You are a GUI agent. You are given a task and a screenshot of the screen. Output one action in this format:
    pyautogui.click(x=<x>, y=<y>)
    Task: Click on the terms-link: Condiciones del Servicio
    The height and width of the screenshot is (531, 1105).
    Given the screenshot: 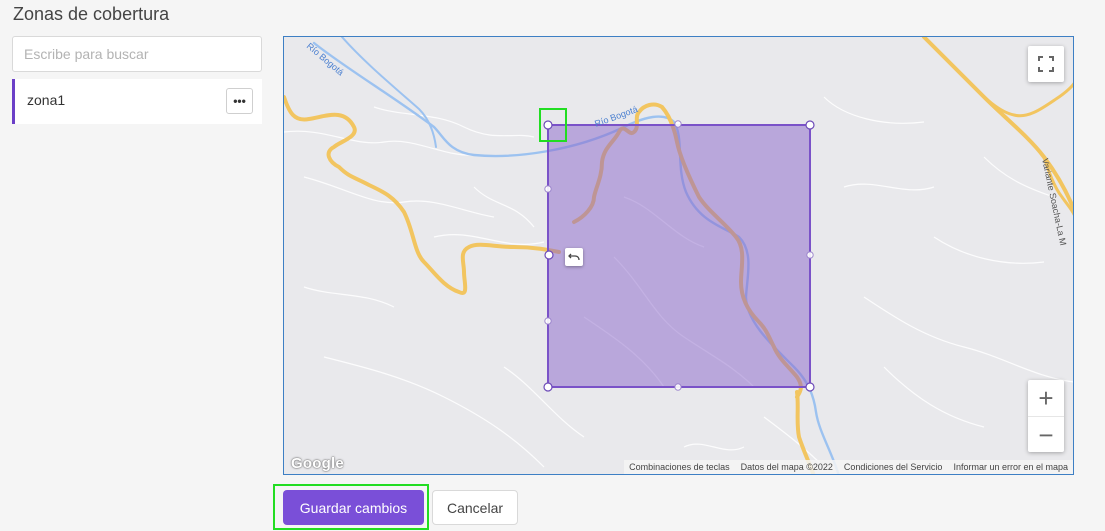 What is the action you would take?
    pyautogui.click(x=893, y=467)
    